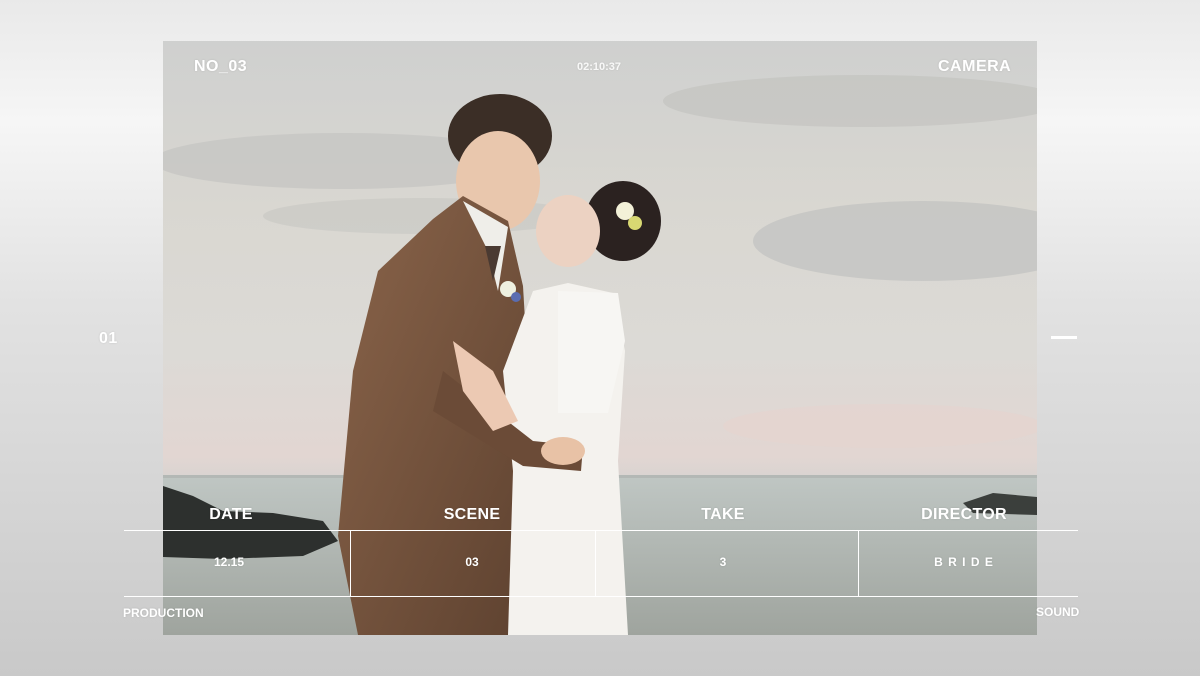 This screenshot has width=1200, height=676. Describe the element at coordinates (472, 514) in the screenshot. I see `slate-header-scene: SCENE` at that location.